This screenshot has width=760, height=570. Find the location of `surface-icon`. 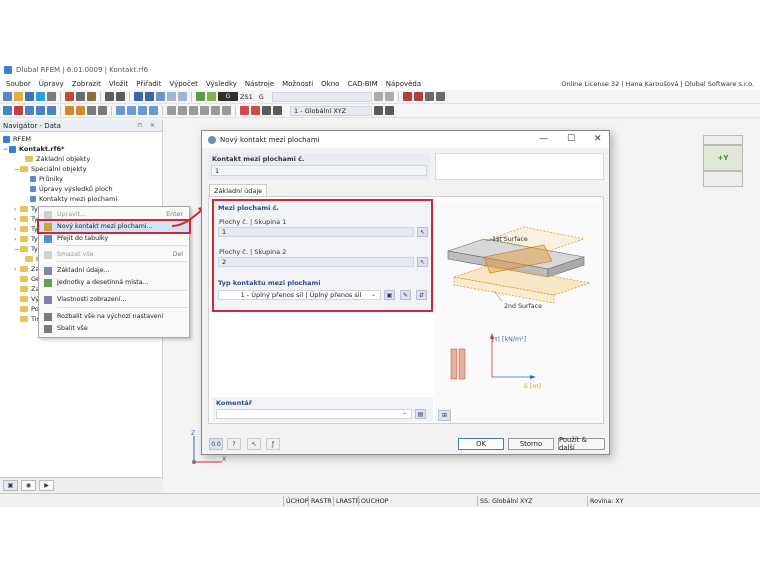

surface-icon is located at coordinates (40, 110).